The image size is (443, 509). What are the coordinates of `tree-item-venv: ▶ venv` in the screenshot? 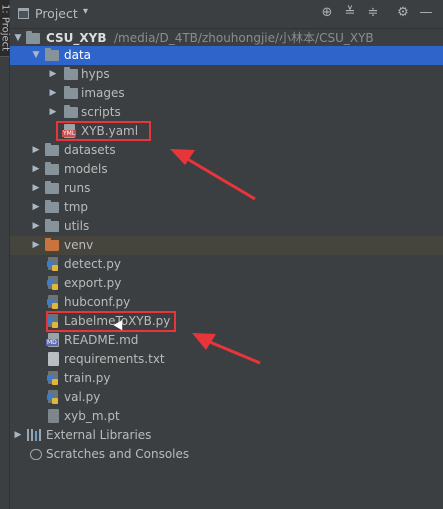 It's located at (226, 245).